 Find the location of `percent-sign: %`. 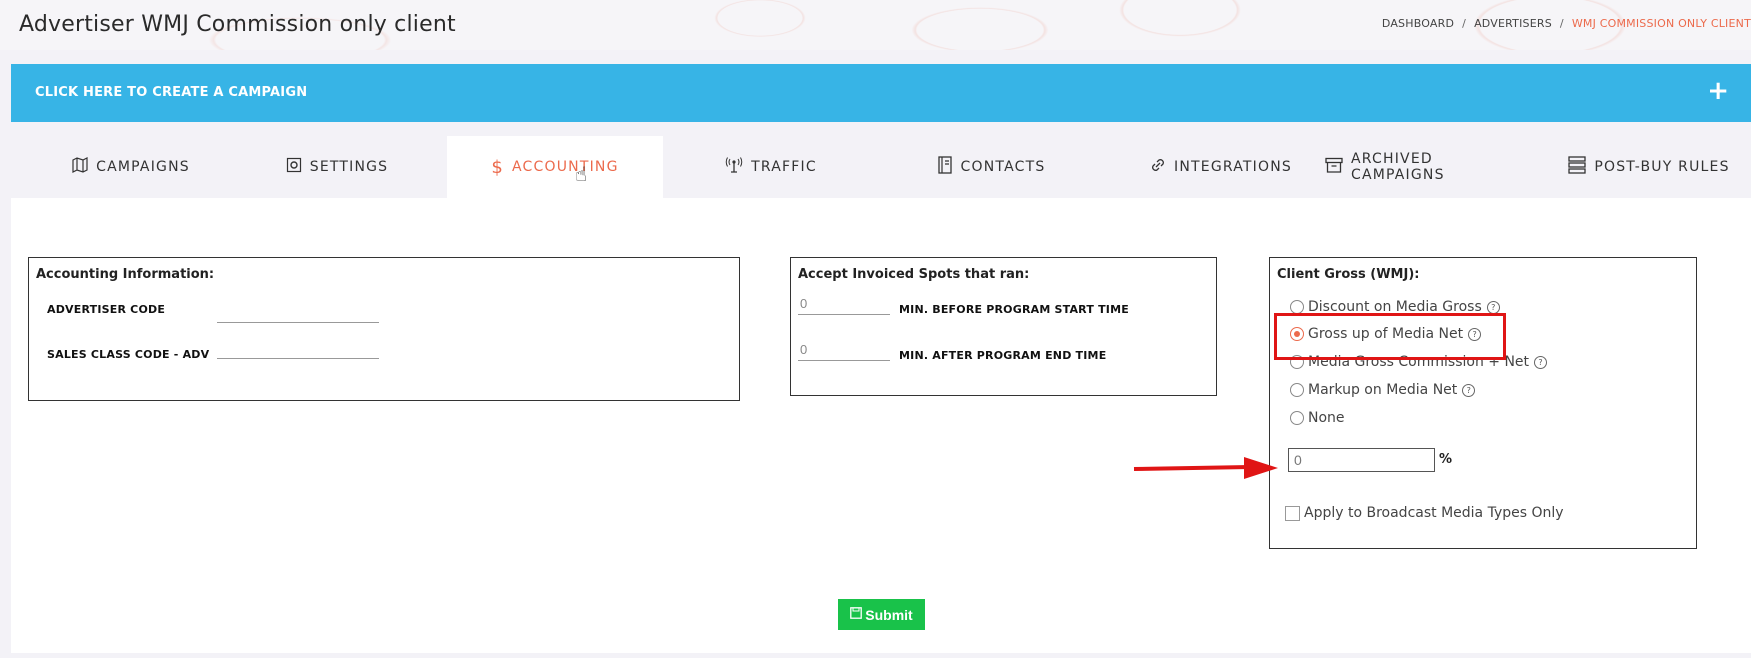

percent-sign: % is located at coordinates (1446, 459).